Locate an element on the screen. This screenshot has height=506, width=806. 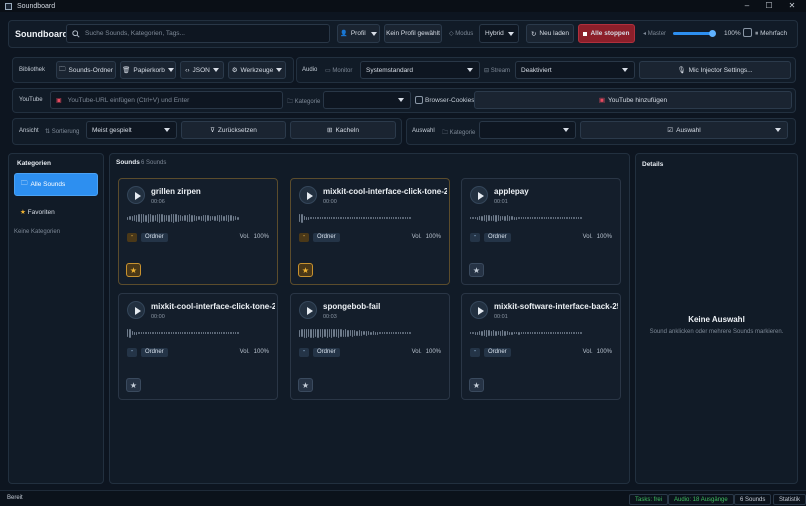
sort-select: Meist gespielt is located at coordinates (131, 130).